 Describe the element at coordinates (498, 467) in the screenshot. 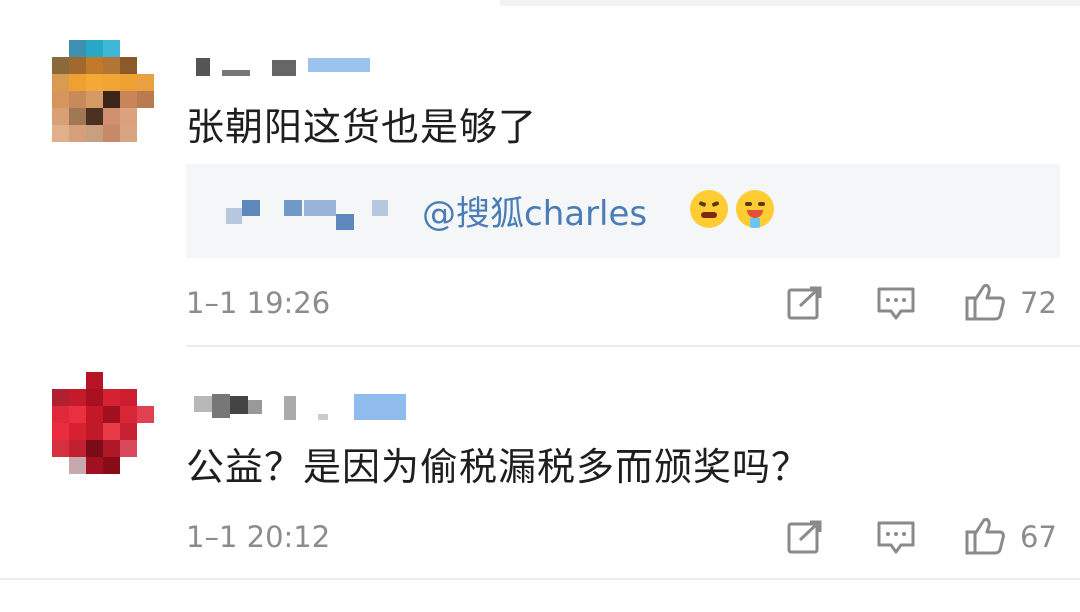

I see `comment-text: 公益？是因为偷税漏税多而颁奖吗？` at that location.